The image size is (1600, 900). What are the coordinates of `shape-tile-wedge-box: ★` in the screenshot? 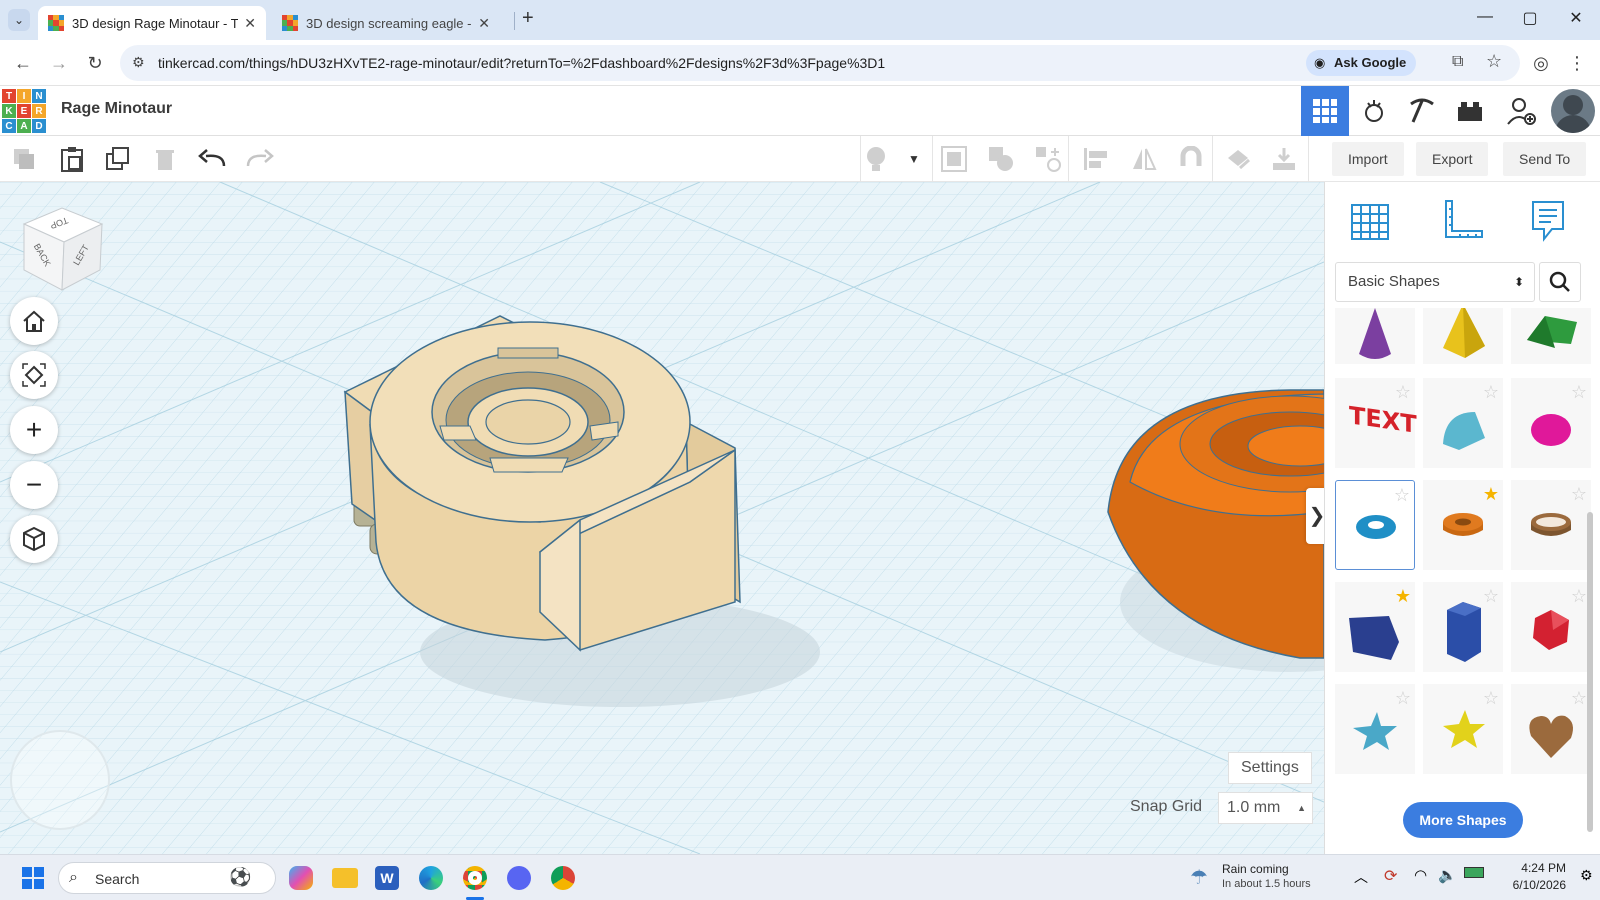 It's located at (1375, 627).